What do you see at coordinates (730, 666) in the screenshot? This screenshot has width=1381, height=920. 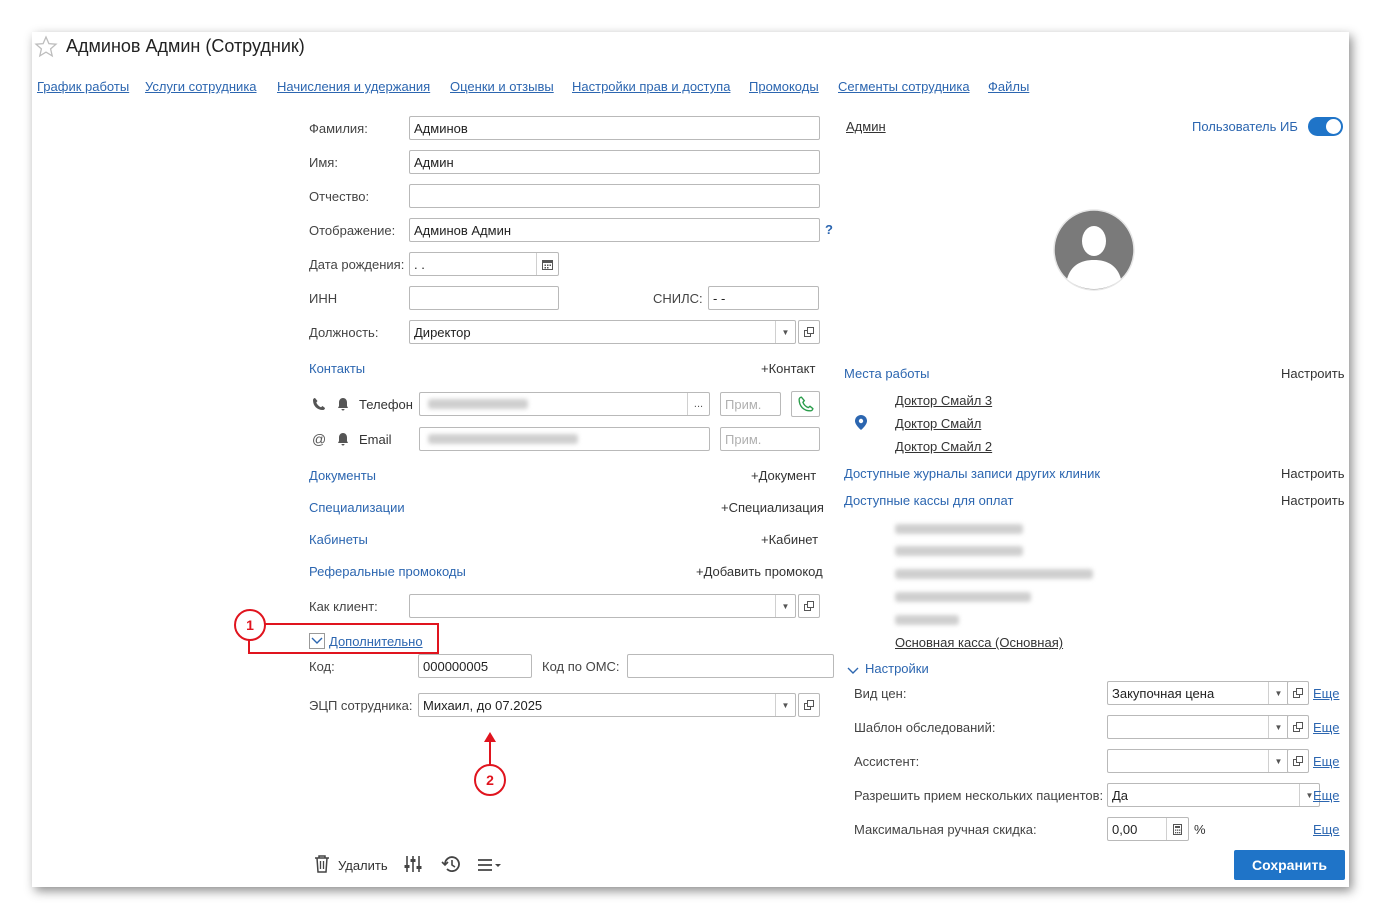 I see `oms-code-field` at bounding box center [730, 666].